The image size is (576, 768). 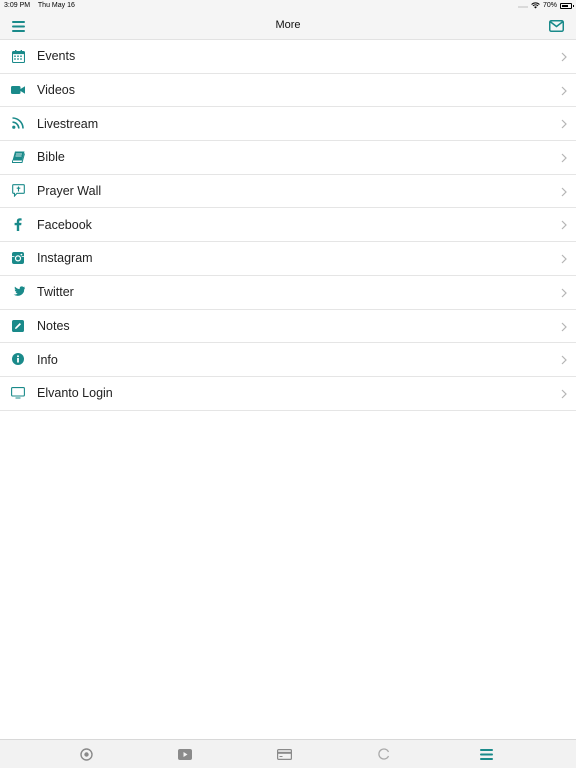 What do you see at coordinates (288, 259) in the screenshot?
I see `menu-item-instagram: Instagram` at bounding box center [288, 259].